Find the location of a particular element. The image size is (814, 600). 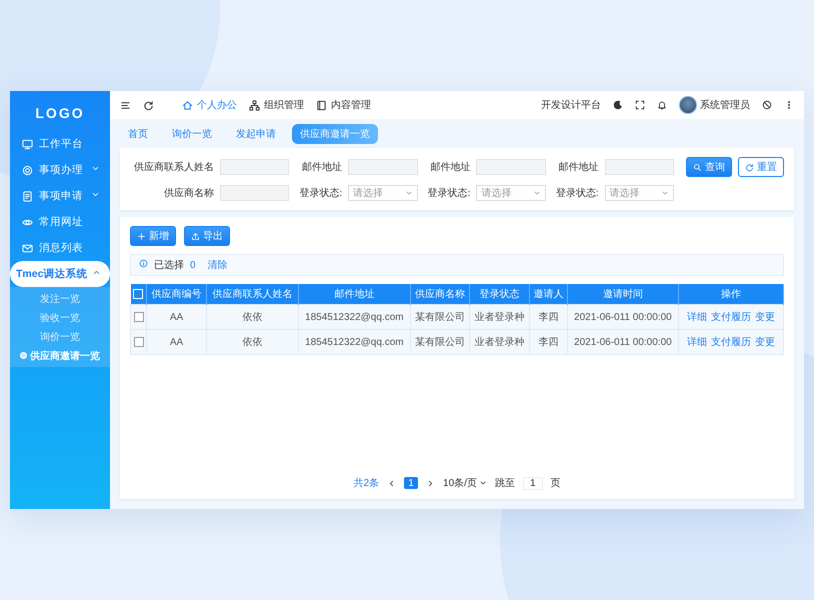

monitor-icon is located at coordinates (27, 144).